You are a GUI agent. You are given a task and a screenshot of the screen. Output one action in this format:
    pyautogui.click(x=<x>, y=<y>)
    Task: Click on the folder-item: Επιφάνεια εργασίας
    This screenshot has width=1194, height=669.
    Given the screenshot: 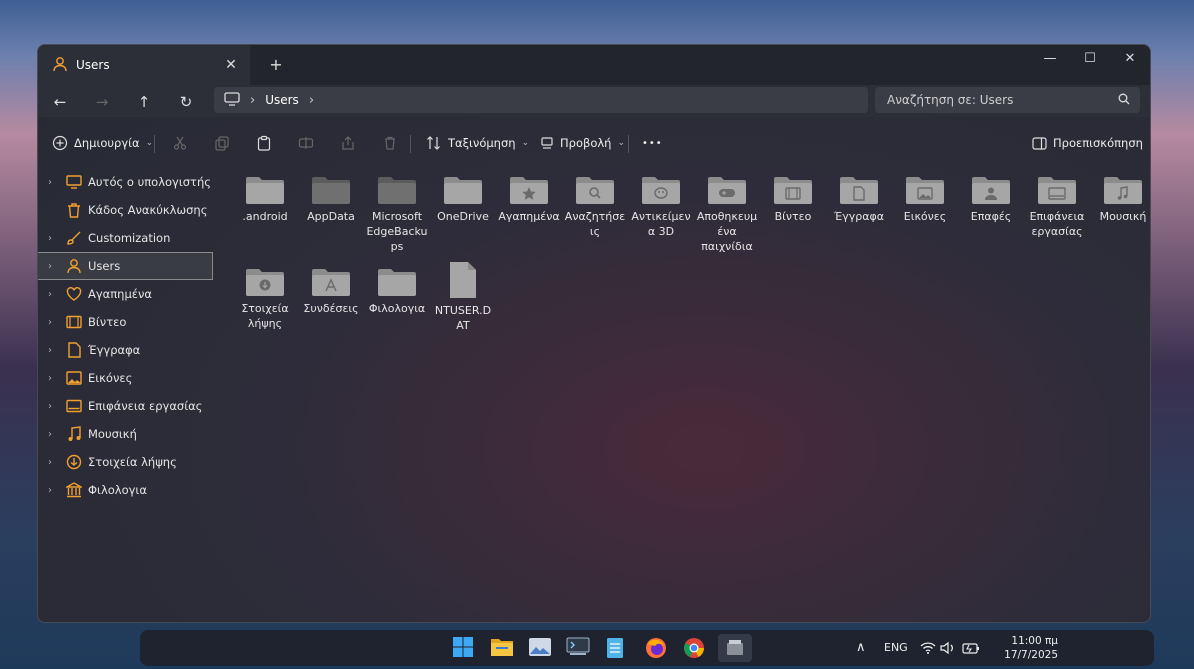 What is the action you would take?
    pyautogui.click(x=1057, y=204)
    